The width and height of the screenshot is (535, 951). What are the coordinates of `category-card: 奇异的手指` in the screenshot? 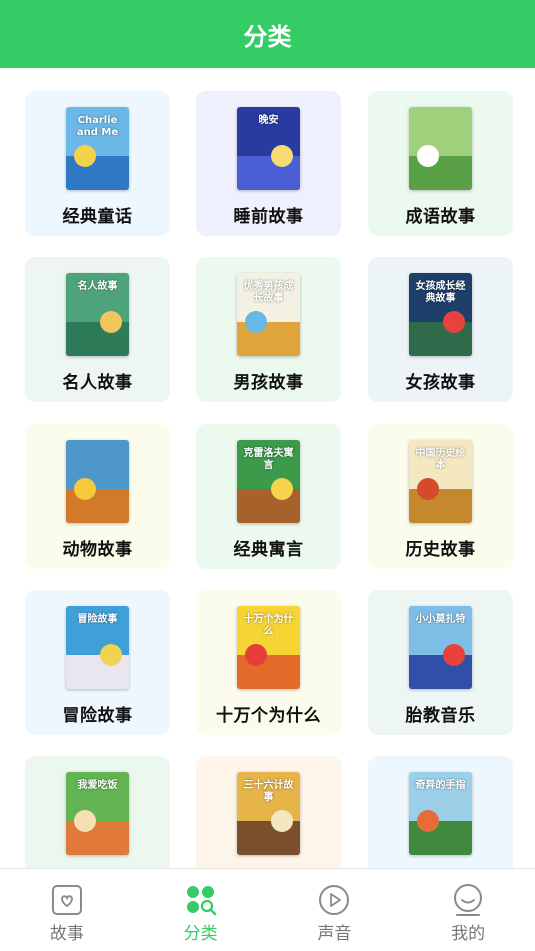 It's located at (440, 812).